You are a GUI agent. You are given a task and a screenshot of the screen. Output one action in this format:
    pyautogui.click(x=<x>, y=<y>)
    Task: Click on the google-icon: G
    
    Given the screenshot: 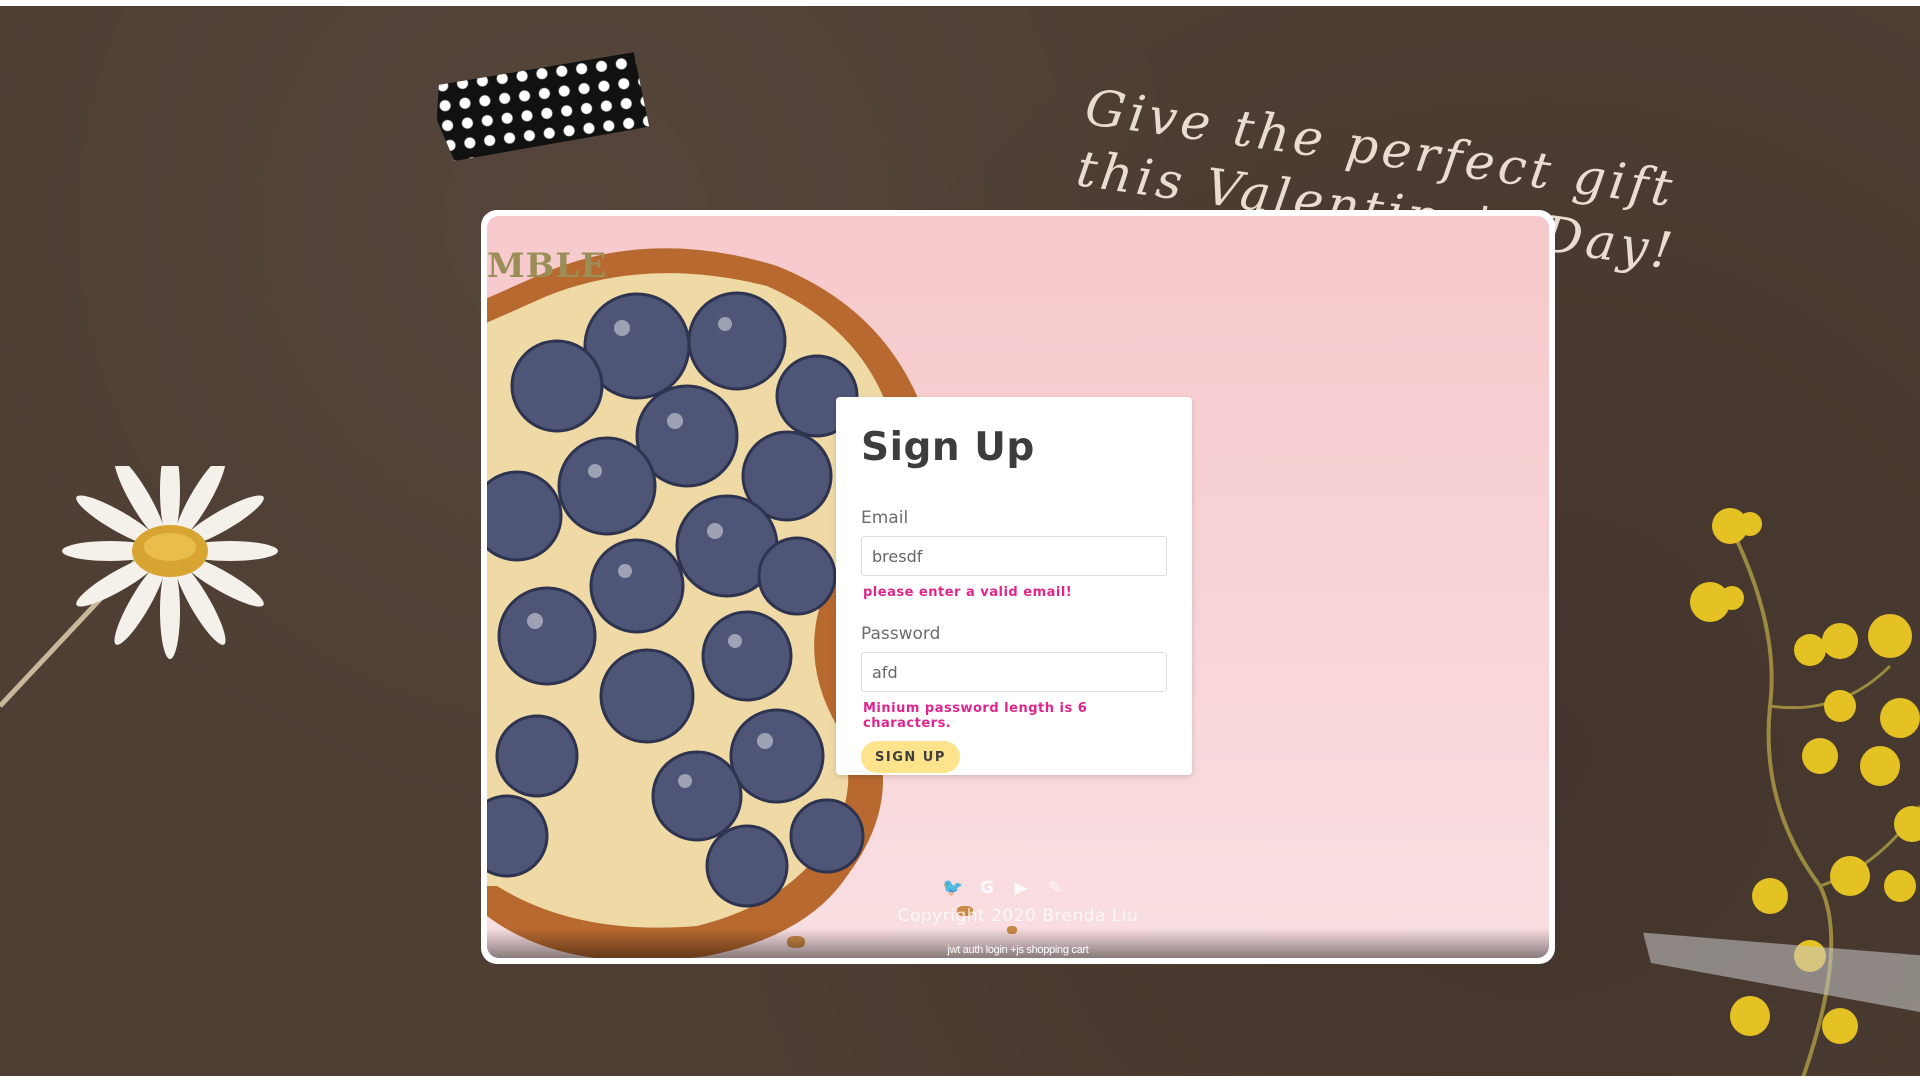 What is the action you would take?
    pyautogui.click(x=987, y=888)
    